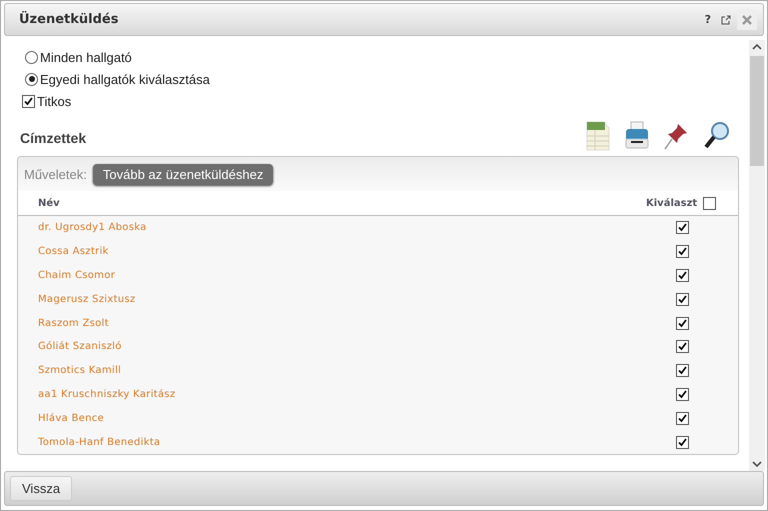  I want to click on student-name-link: aa1 Kruschniszky Karitász, so click(107, 394).